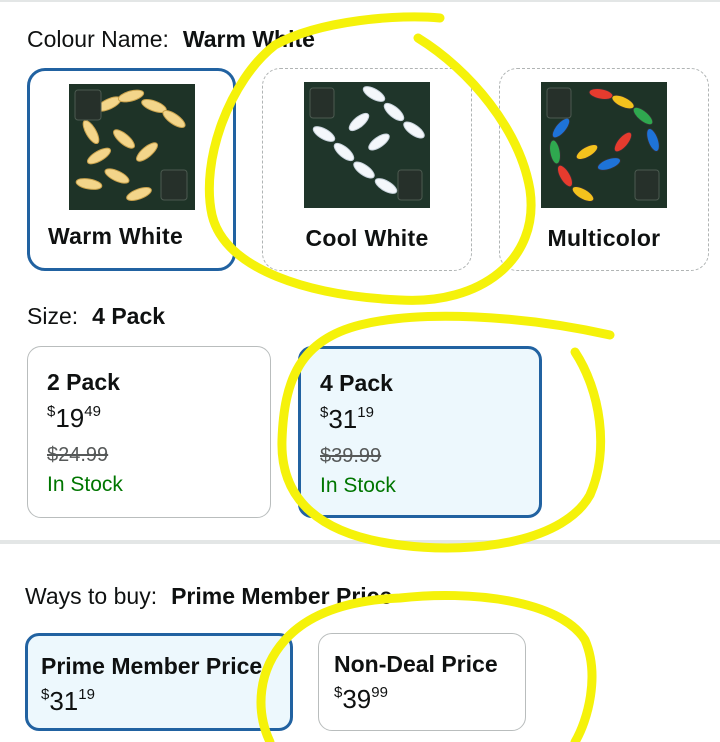  I want to click on buy-option-title: Non-Deal Price, so click(416, 664).